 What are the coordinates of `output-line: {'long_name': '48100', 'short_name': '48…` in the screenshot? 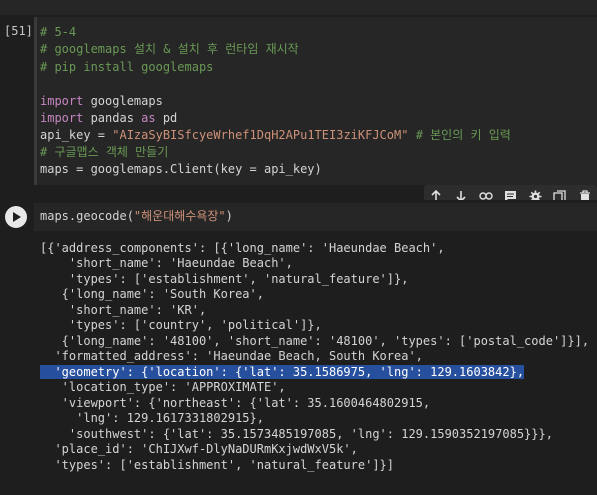 It's located at (315, 341).